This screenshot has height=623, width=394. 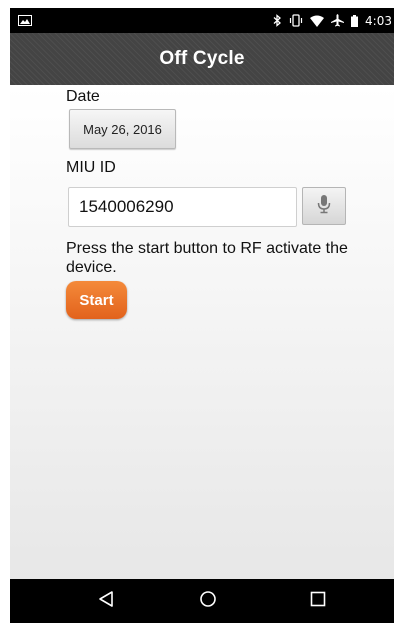 I want to click on page-title: Off Cycle, so click(x=202, y=58).